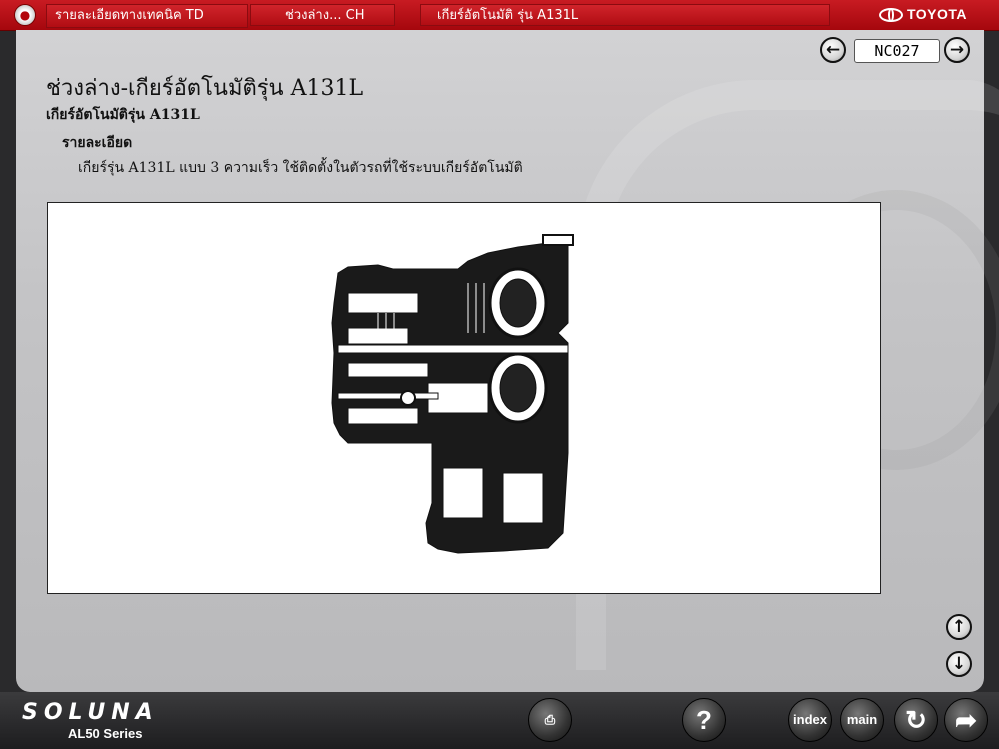 This screenshot has height=749, width=999. Describe the element at coordinates (862, 720) in the screenshot. I see `main-button: main` at that location.